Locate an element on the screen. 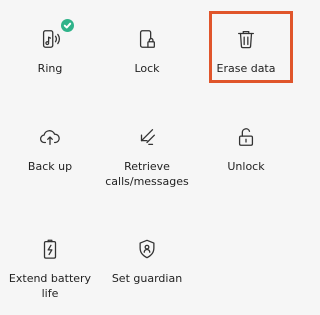  unlock-label: Unlock is located at coordinates (246, 166).